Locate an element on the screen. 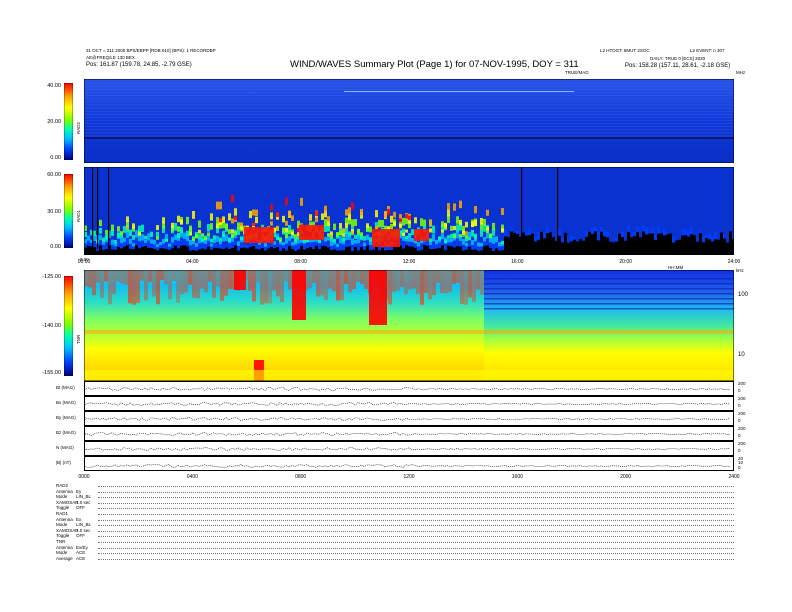 Image resolution: width=792 pixels, height=612 pixels. rad1-burst-line is located at coordinates (558, 208).